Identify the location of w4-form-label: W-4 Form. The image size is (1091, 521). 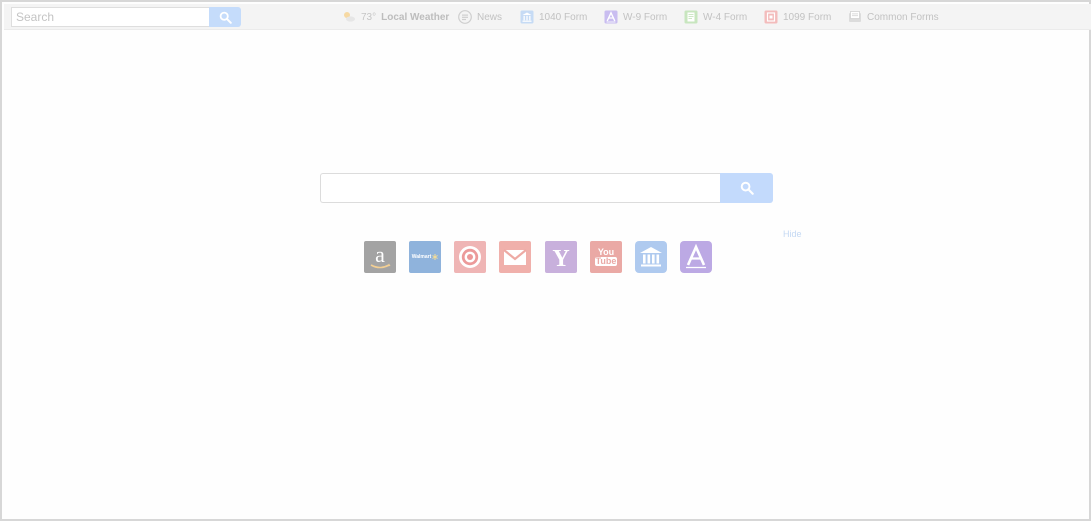
(725, 17).